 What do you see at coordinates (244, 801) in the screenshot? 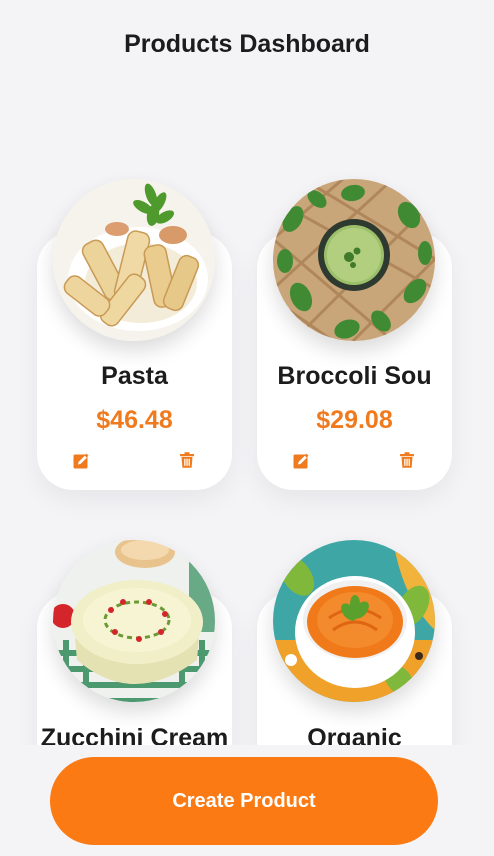
I see `create-product-button: Create Product` at bounding box center [244, 801].